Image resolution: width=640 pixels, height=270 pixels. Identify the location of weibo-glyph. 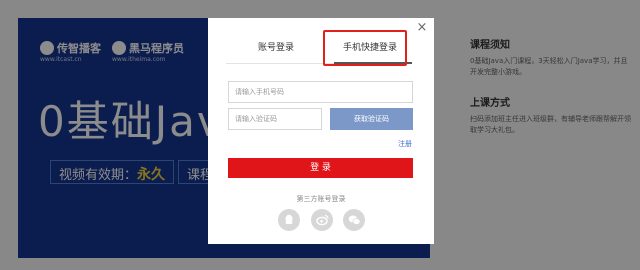
(322, 220).